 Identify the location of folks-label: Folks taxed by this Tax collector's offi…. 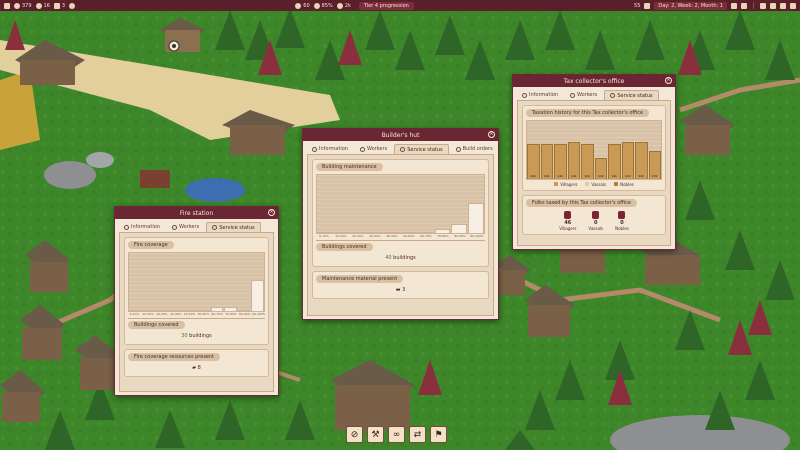
(581, 203).